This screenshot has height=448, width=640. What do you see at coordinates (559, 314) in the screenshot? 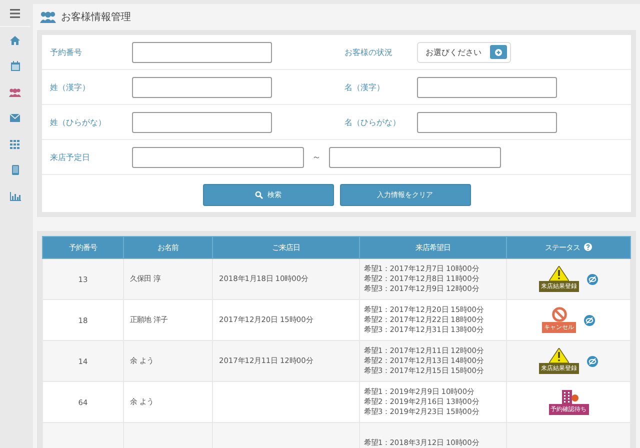
I see `prohibited-icon` at bounding box center [559, 314].